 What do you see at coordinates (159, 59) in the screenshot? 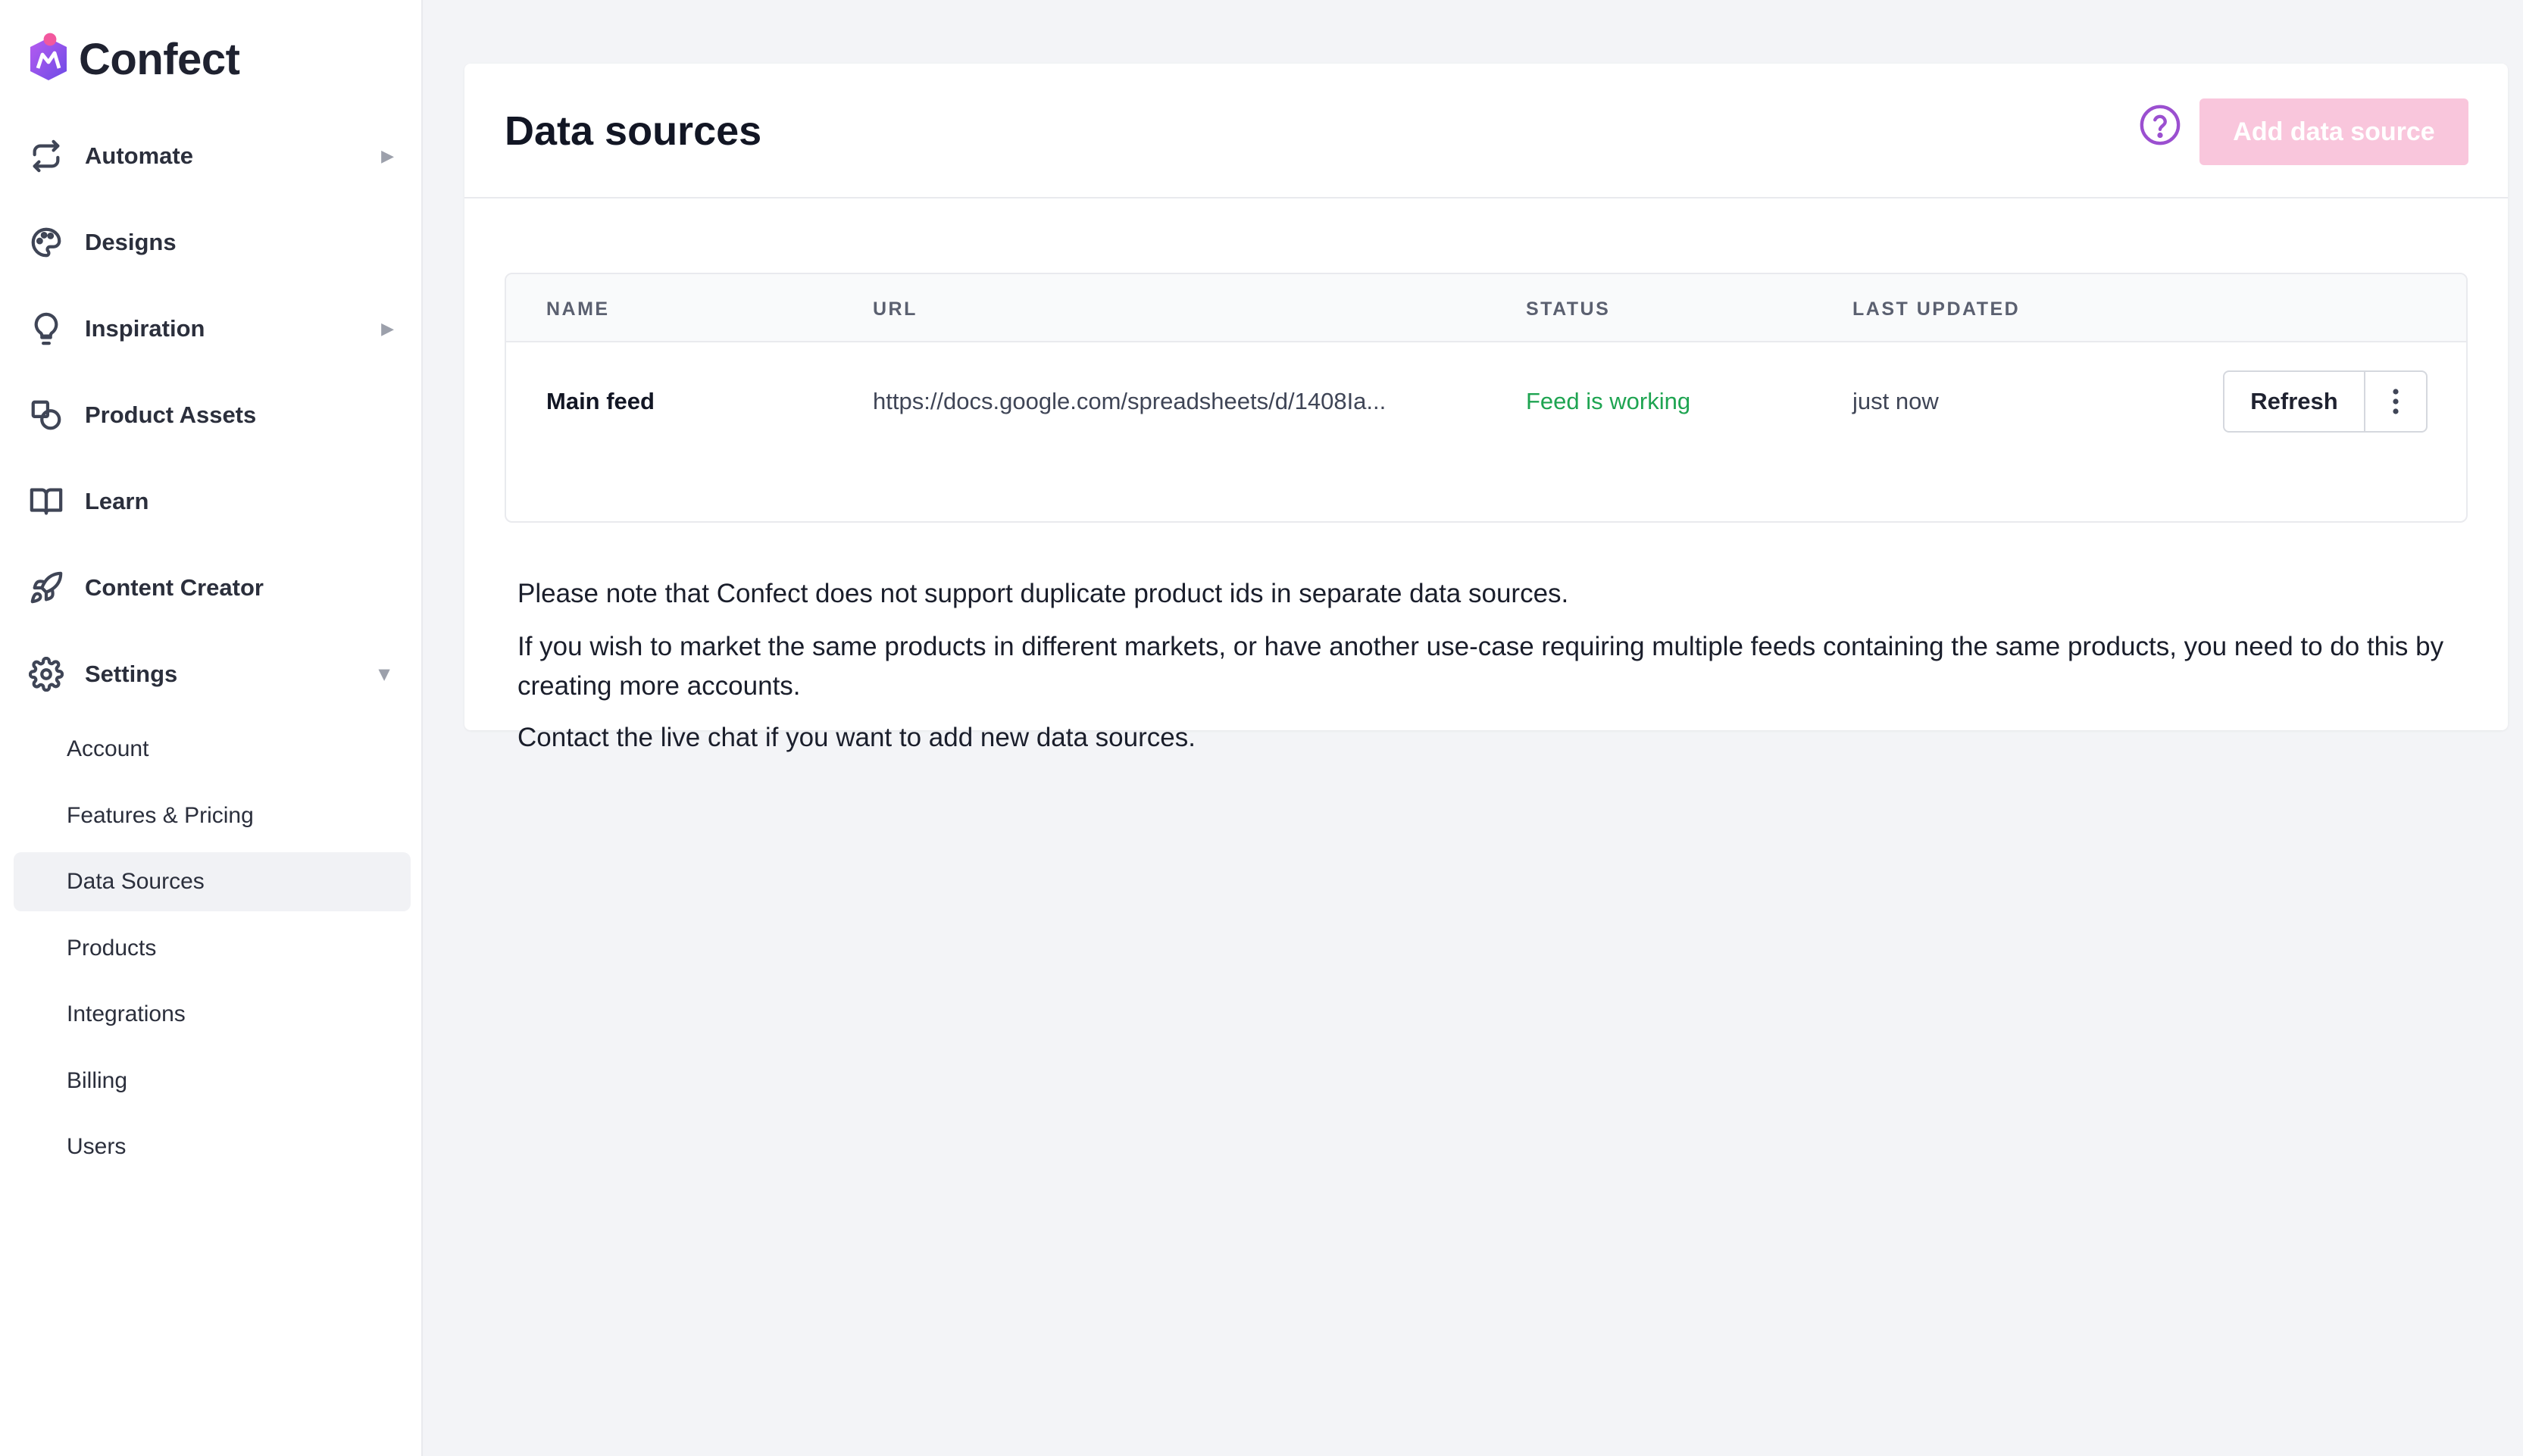
I see `app-name: Confect` at bounding box center [159, 59].